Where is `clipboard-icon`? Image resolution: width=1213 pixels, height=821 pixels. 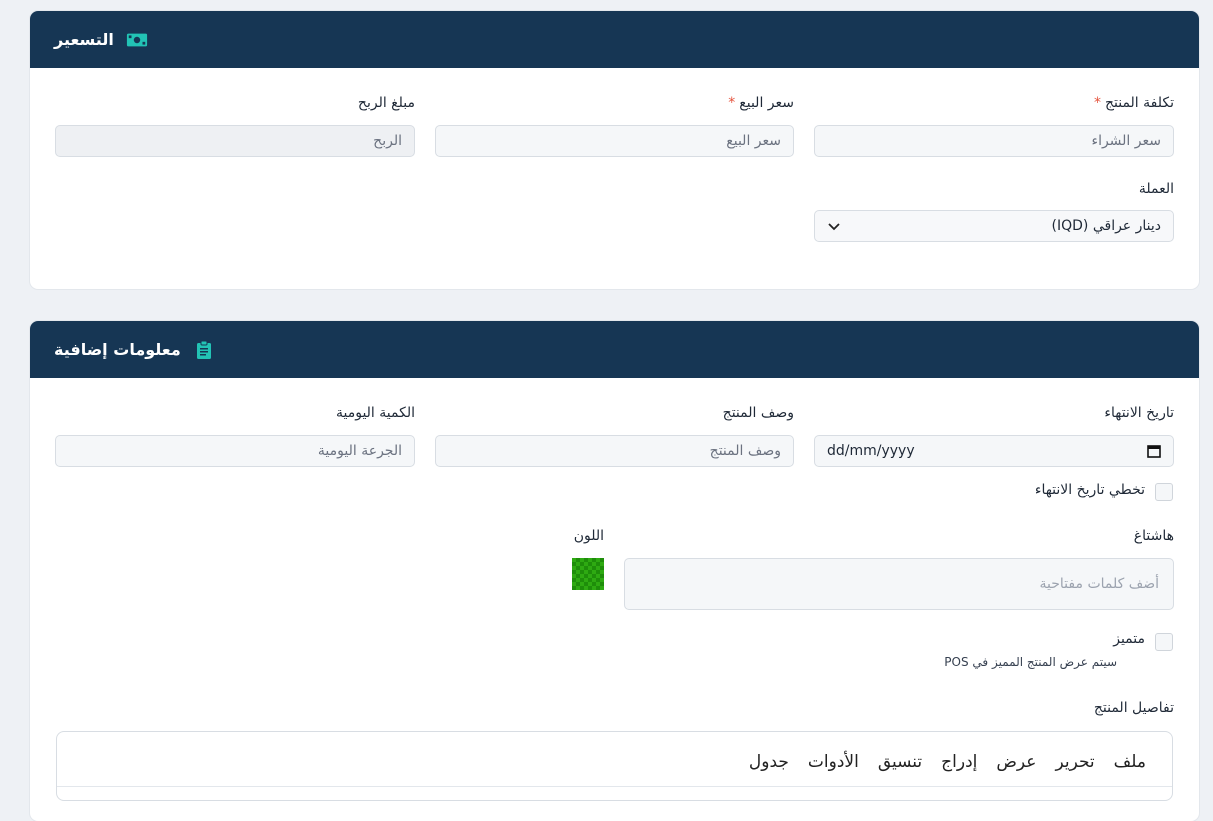
clipboard-icon is located at coordinates (204, 350).